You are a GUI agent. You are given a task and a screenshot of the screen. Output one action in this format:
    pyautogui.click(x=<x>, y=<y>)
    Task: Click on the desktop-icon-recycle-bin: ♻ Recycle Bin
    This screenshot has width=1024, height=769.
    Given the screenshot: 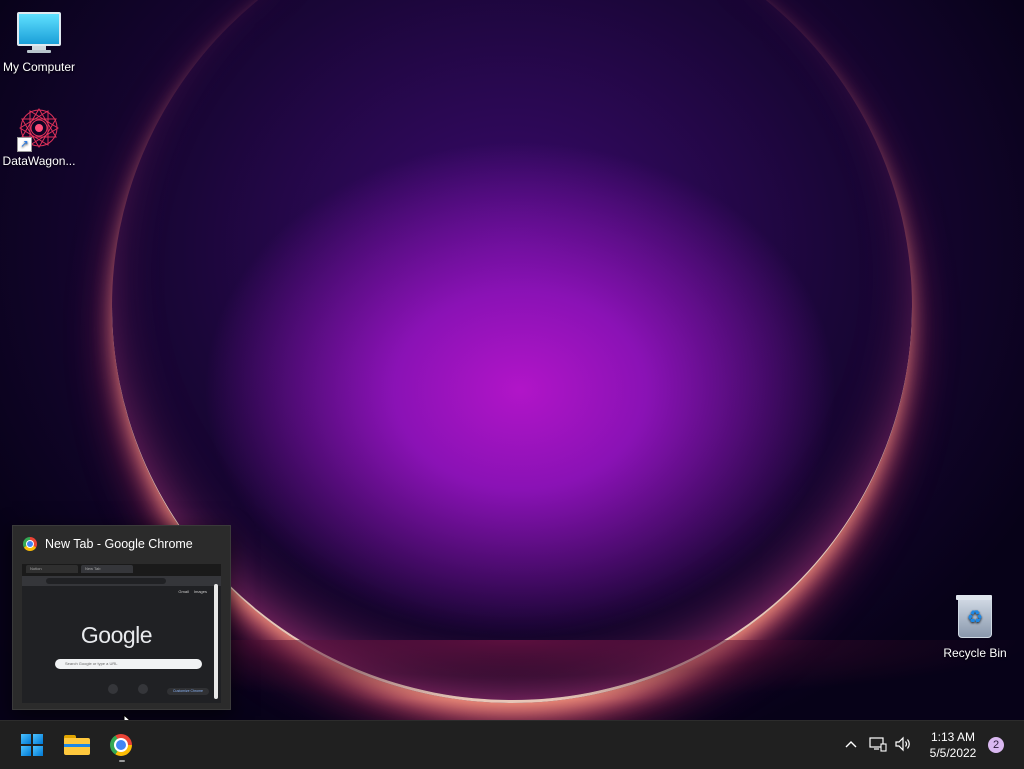 What is the action you would take?
    pyautogui.click(x=975, y=627)
    